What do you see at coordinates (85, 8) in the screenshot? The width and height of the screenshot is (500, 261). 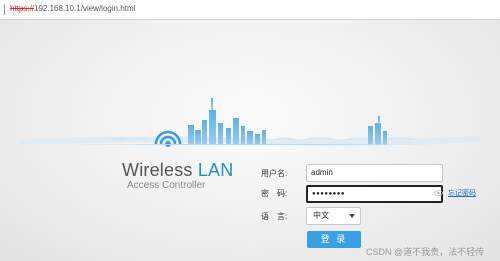 I see `url-path: 192.168.10.1/view/login.html` at bounding box center [85, 8].